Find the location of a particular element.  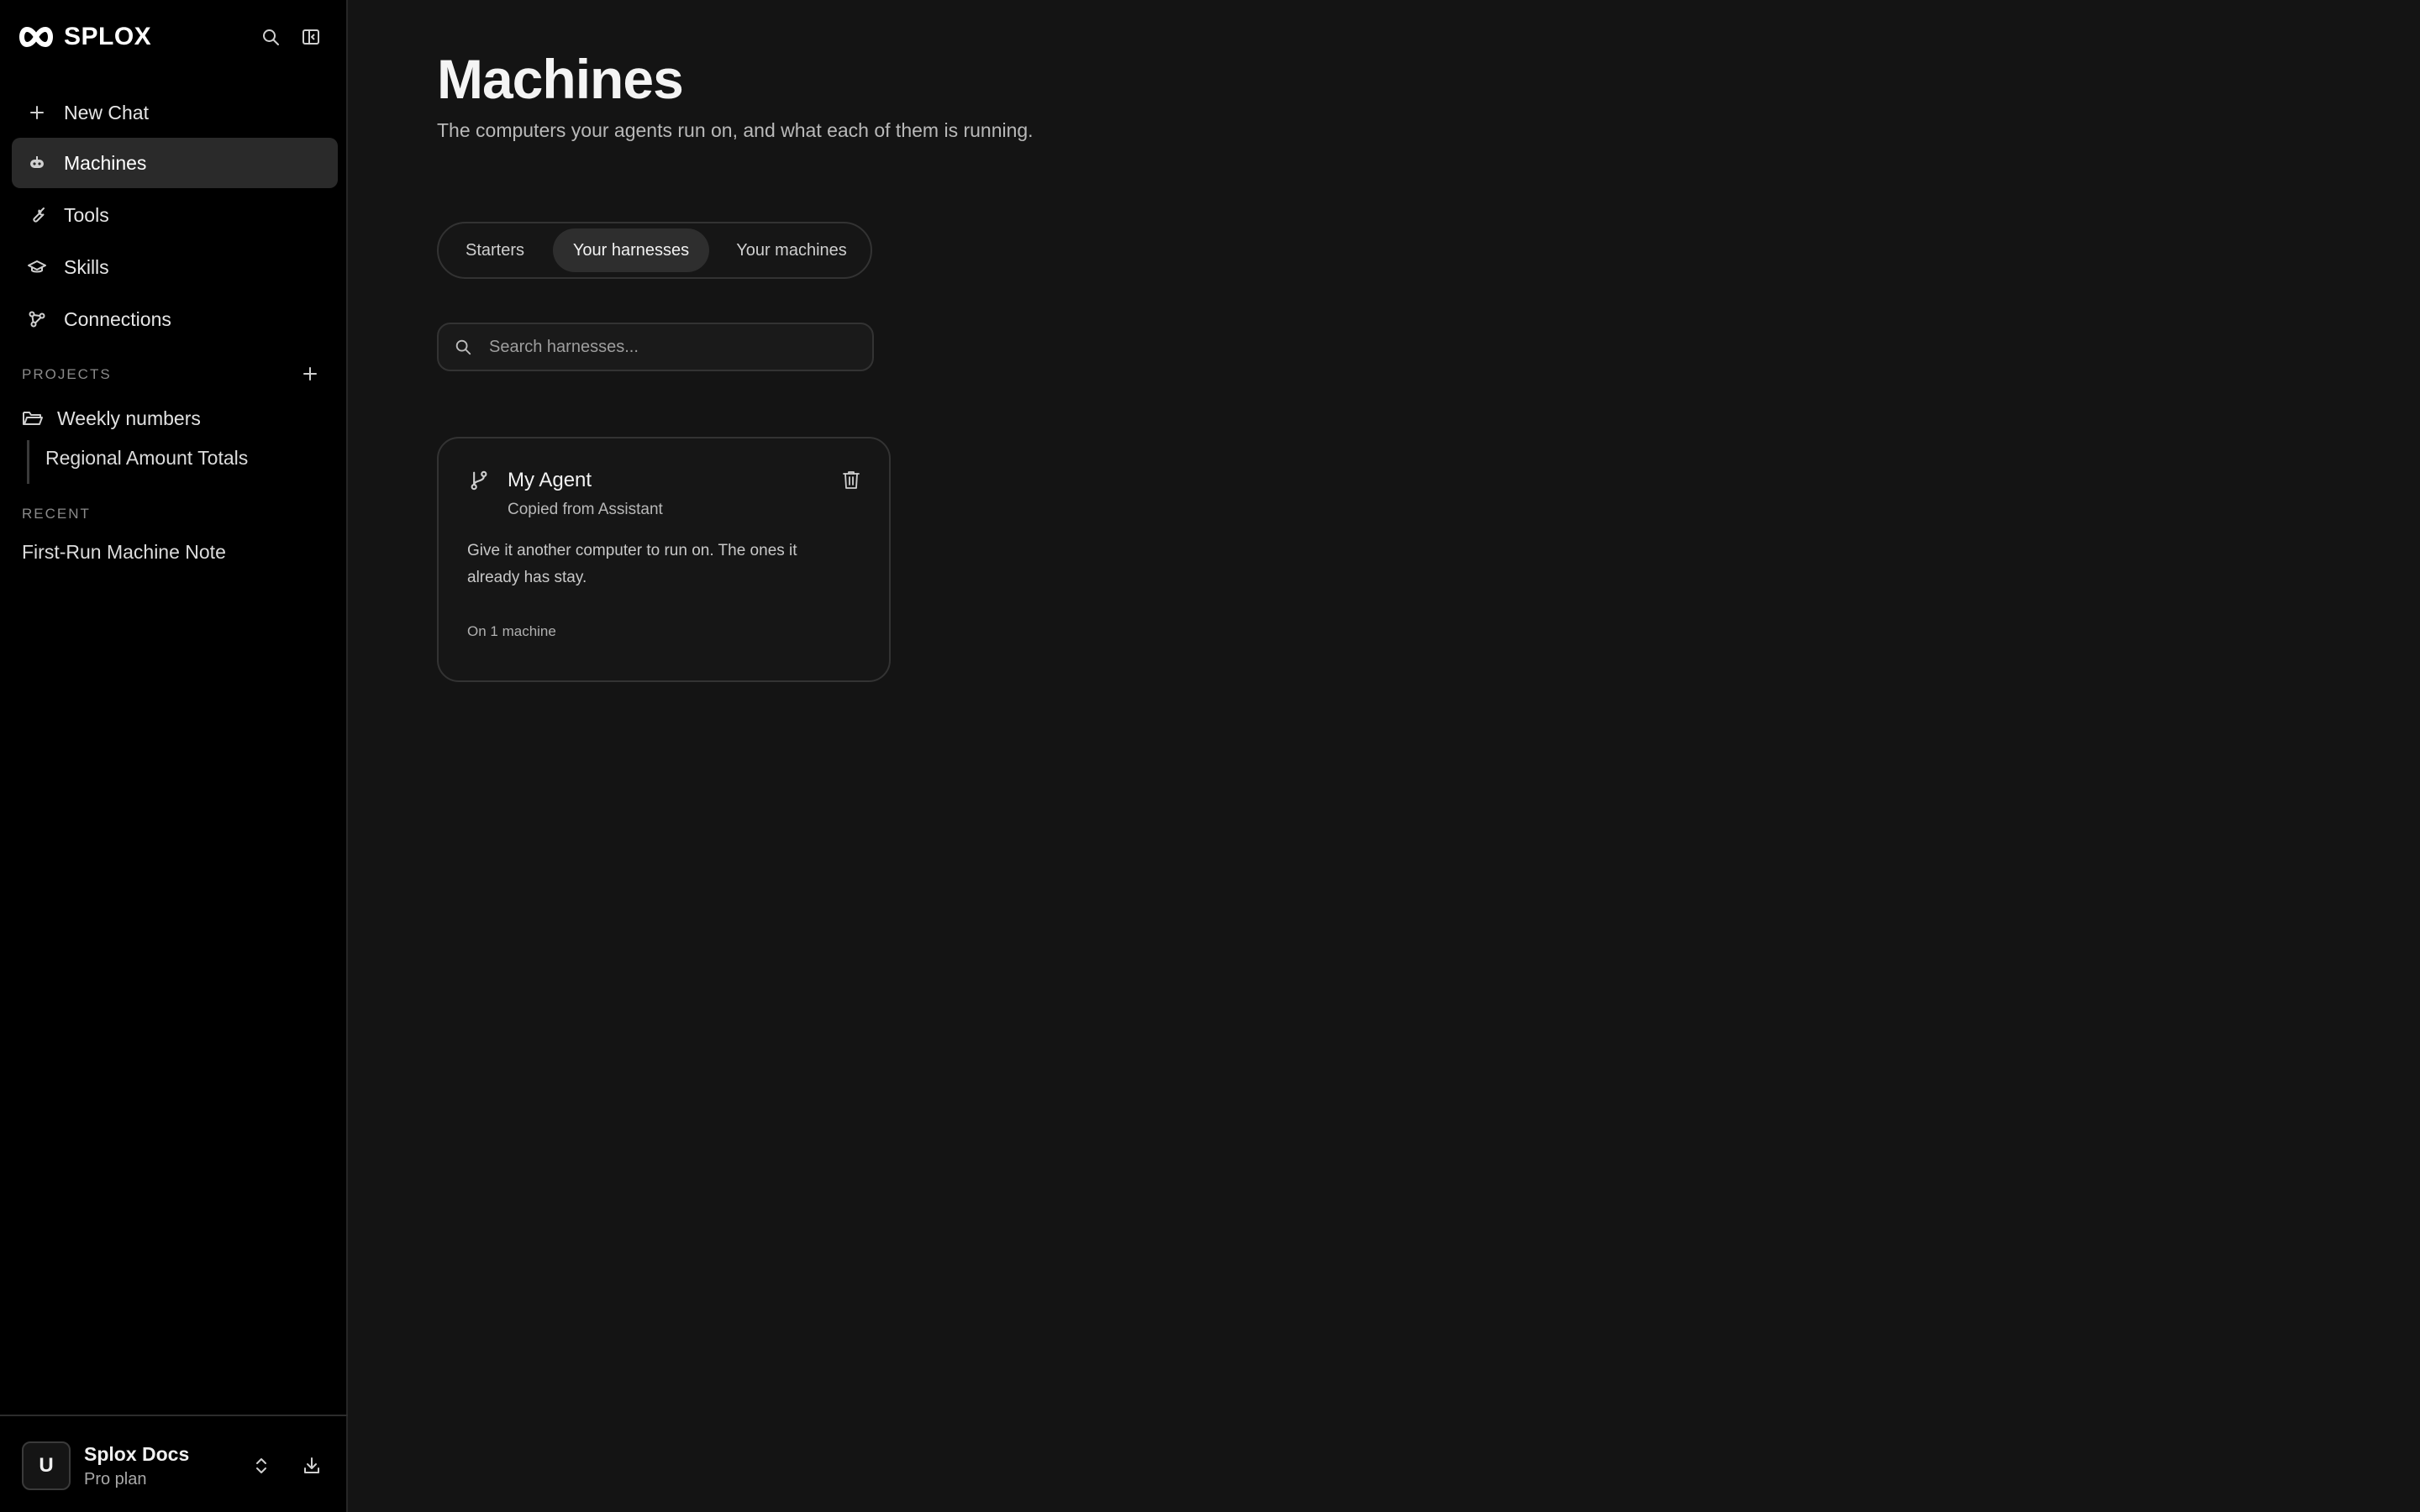

nav-tools: Tools is located at coordinates (175, 215).